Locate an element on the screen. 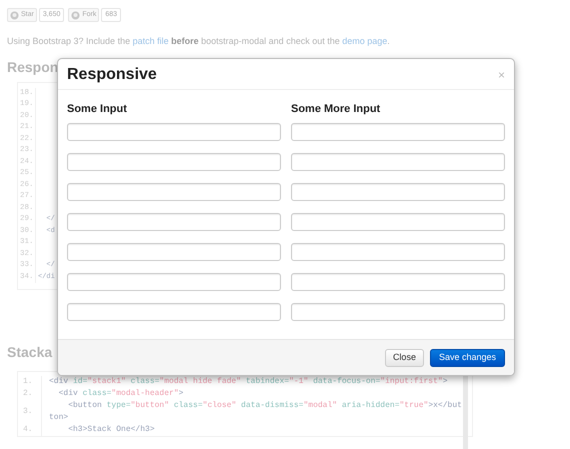  modal-title: Responsive is located at coordinates (112, 75).